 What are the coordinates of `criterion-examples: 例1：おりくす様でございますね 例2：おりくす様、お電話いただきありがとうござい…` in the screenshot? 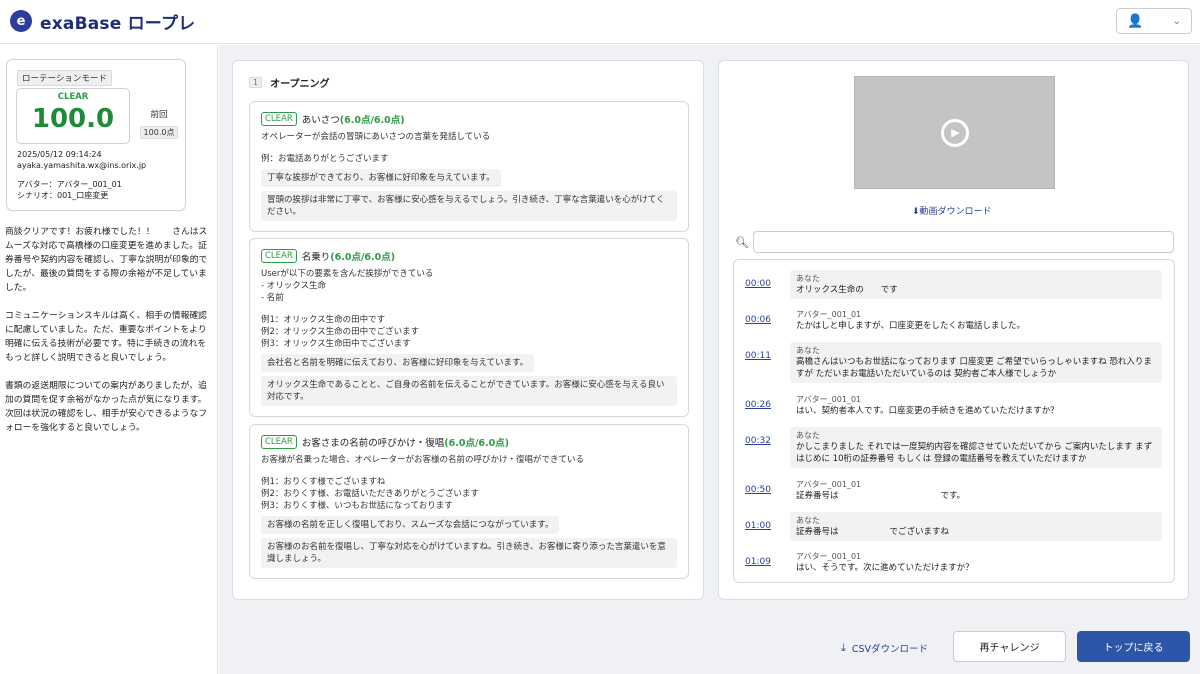 It's located at (370, 494).